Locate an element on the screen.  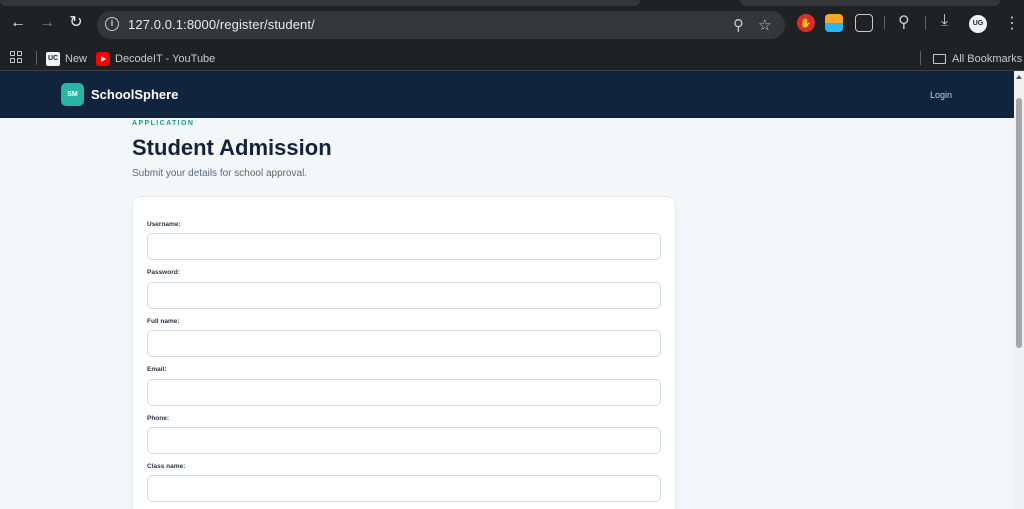
page-subtitle: Submit your details for school approval. is located at coordinates (220, 173).